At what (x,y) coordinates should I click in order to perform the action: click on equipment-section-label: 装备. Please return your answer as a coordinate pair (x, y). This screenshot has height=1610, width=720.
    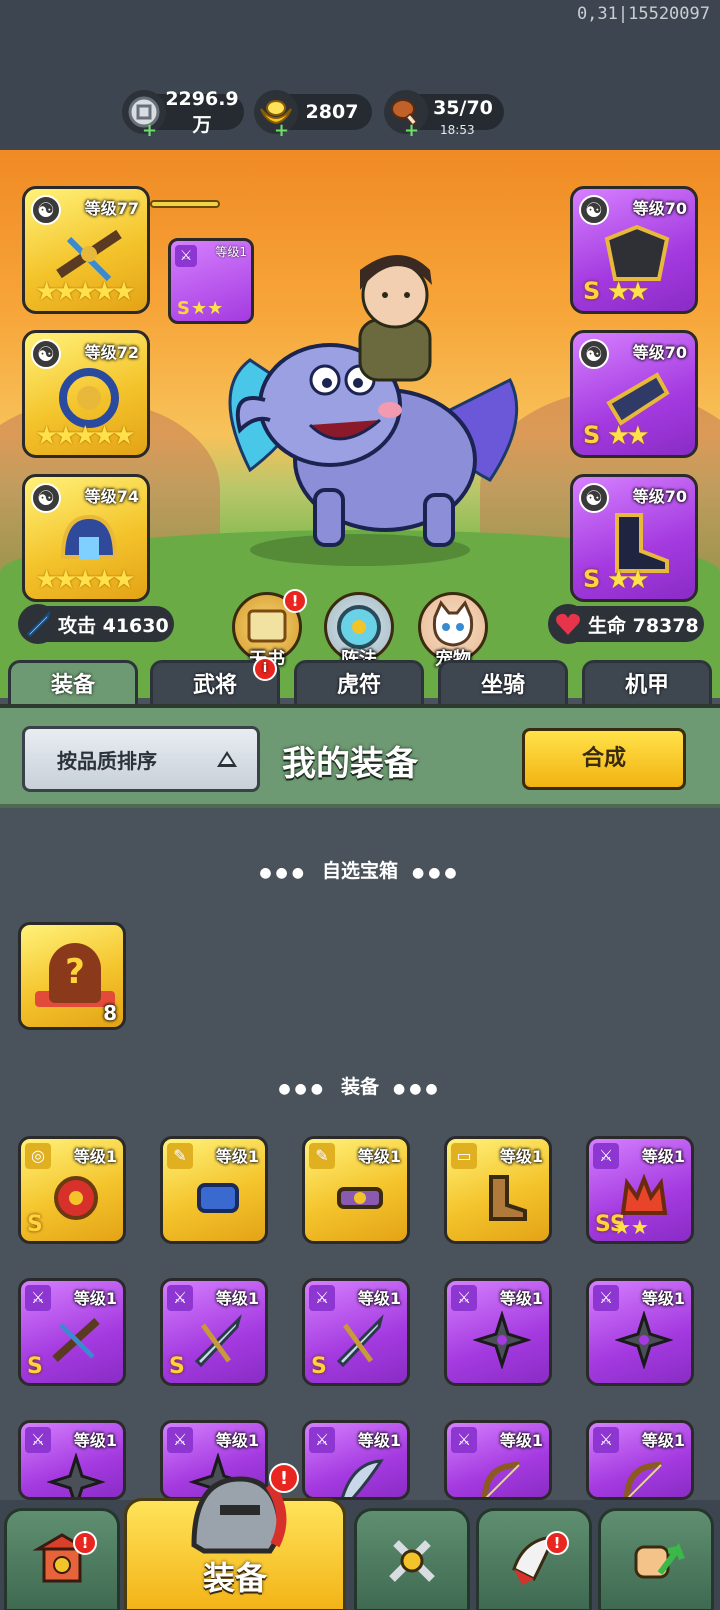
    Looking at the image, I should click on (359, 1087).